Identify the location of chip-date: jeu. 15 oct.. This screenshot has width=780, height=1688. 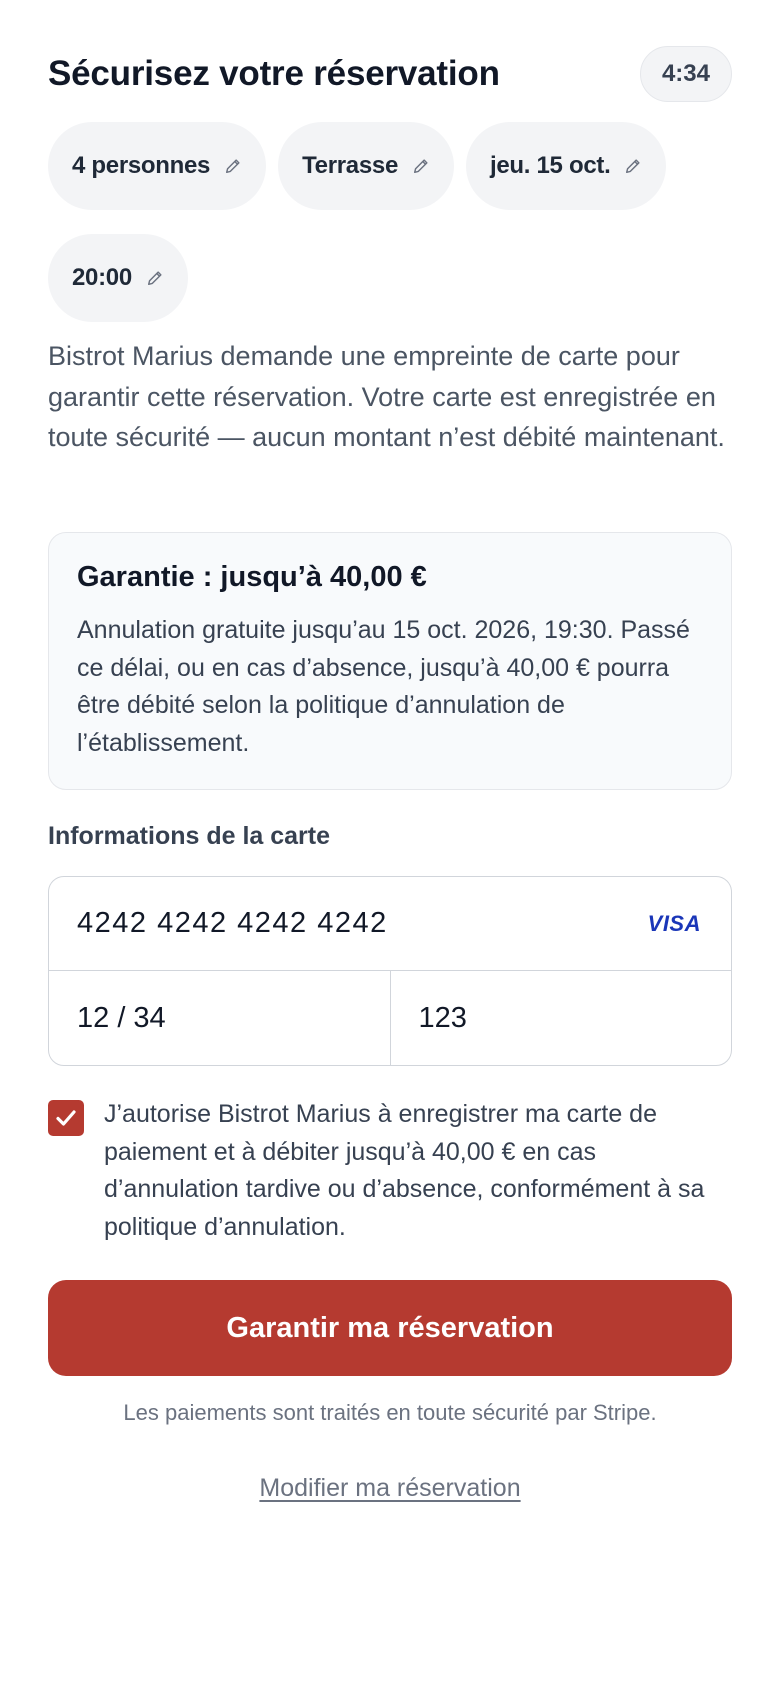
(566, 166).